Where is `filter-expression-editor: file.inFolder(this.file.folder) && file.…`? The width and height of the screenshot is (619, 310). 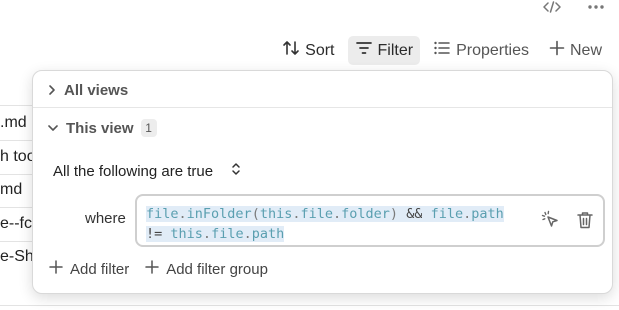 filter-expression-editor: file.inFolder(this.file.folder) && file.… is located at coordinates (370, 220).